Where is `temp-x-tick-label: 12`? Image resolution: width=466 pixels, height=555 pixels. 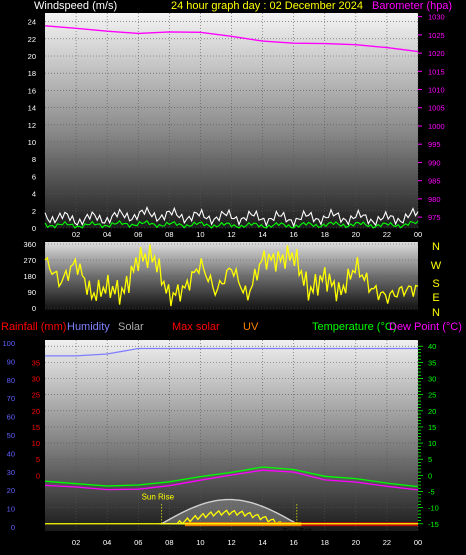 temp-x-tick-label: 12 is located at coordinates (231, 542).